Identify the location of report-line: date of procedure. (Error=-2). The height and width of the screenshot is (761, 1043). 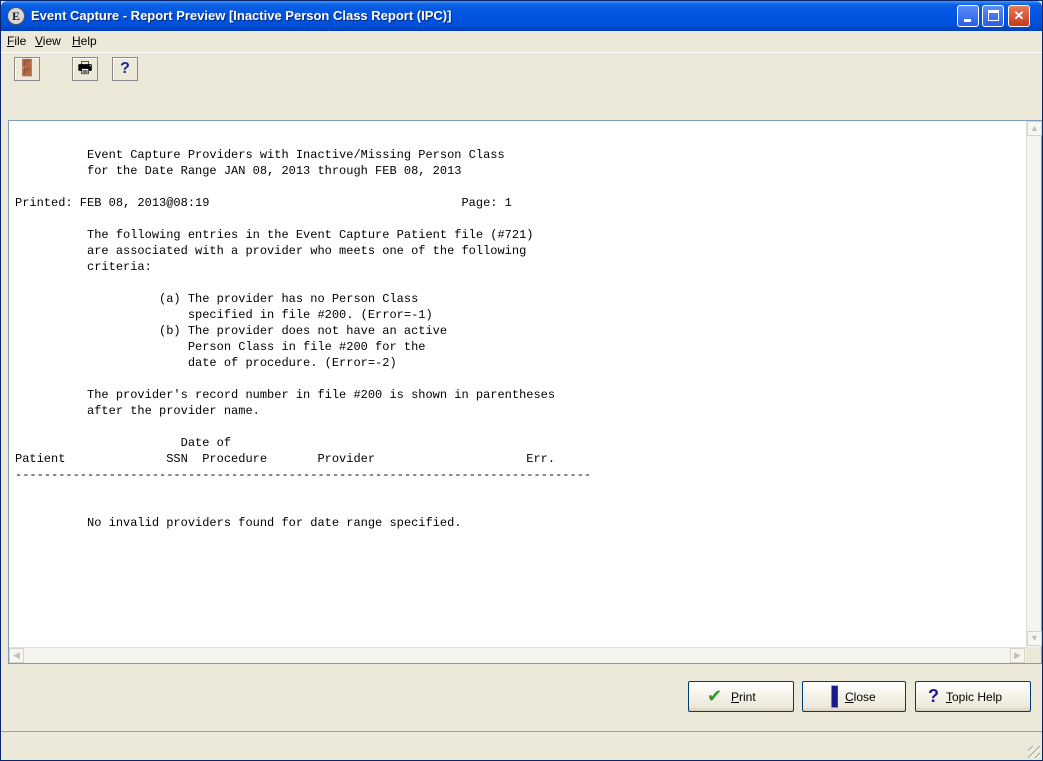
(206, 363).